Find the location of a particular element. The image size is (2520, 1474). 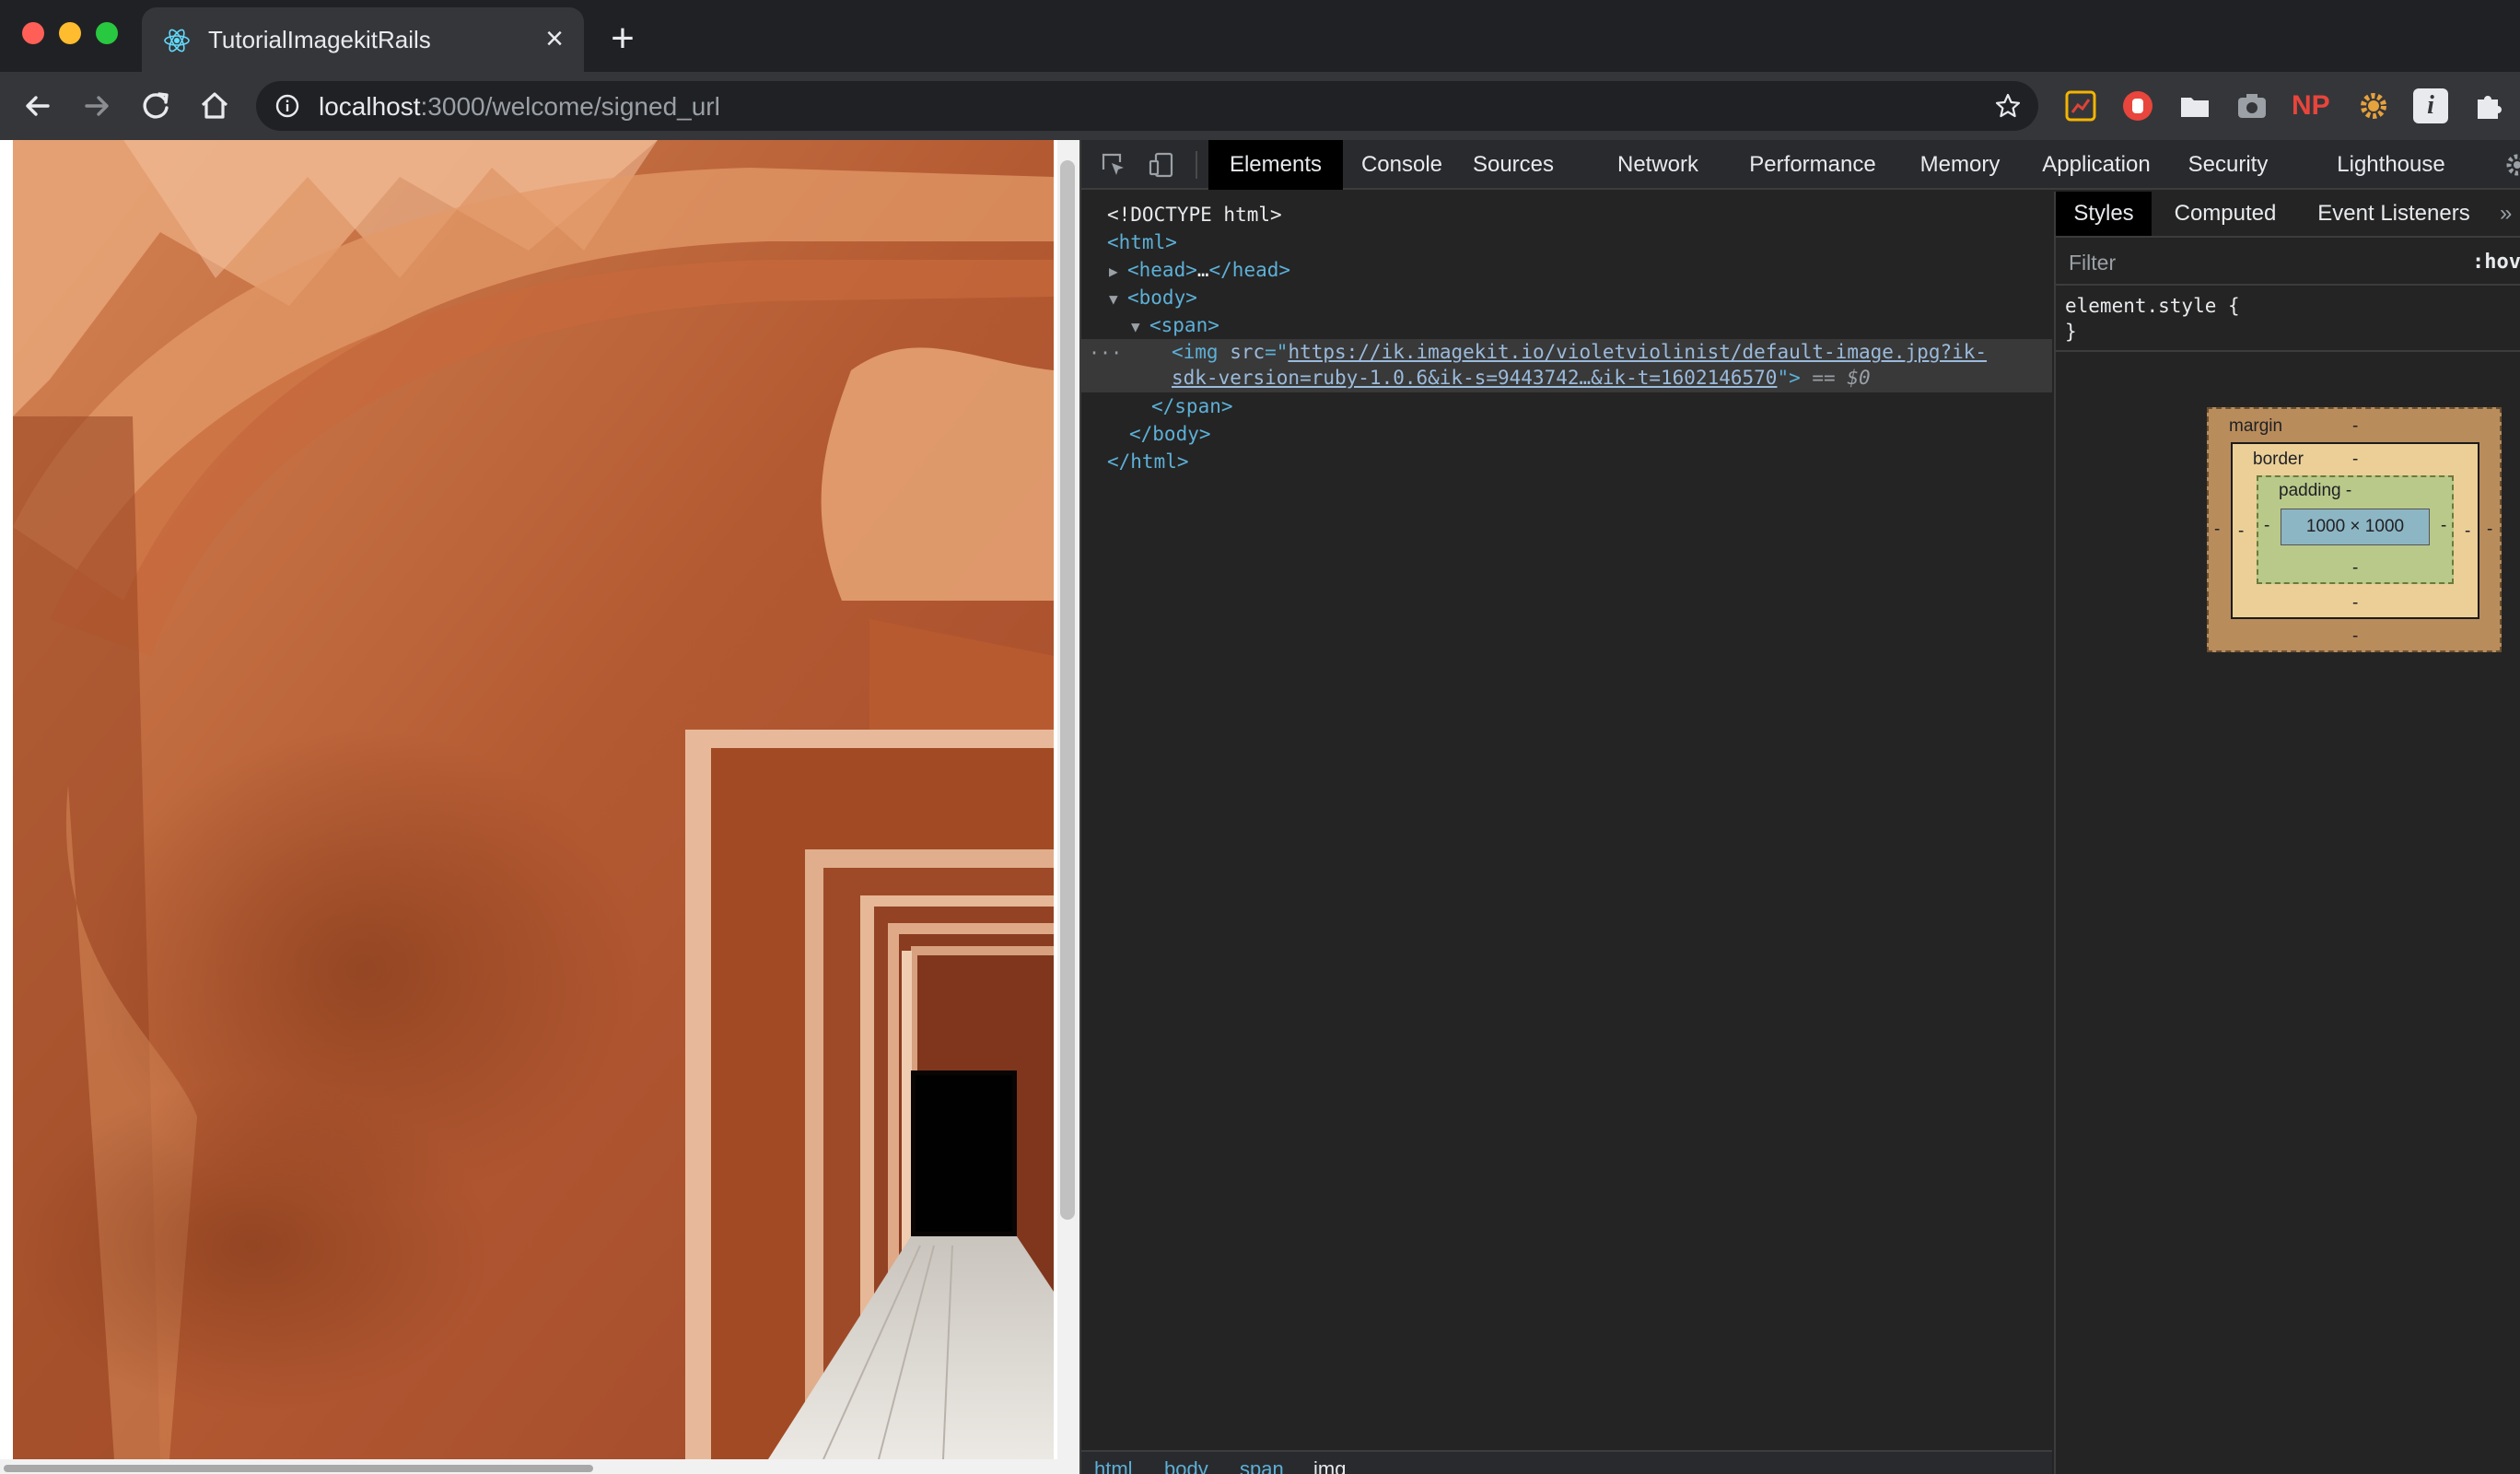

site-info-icon is located at coordinates (287, 106).